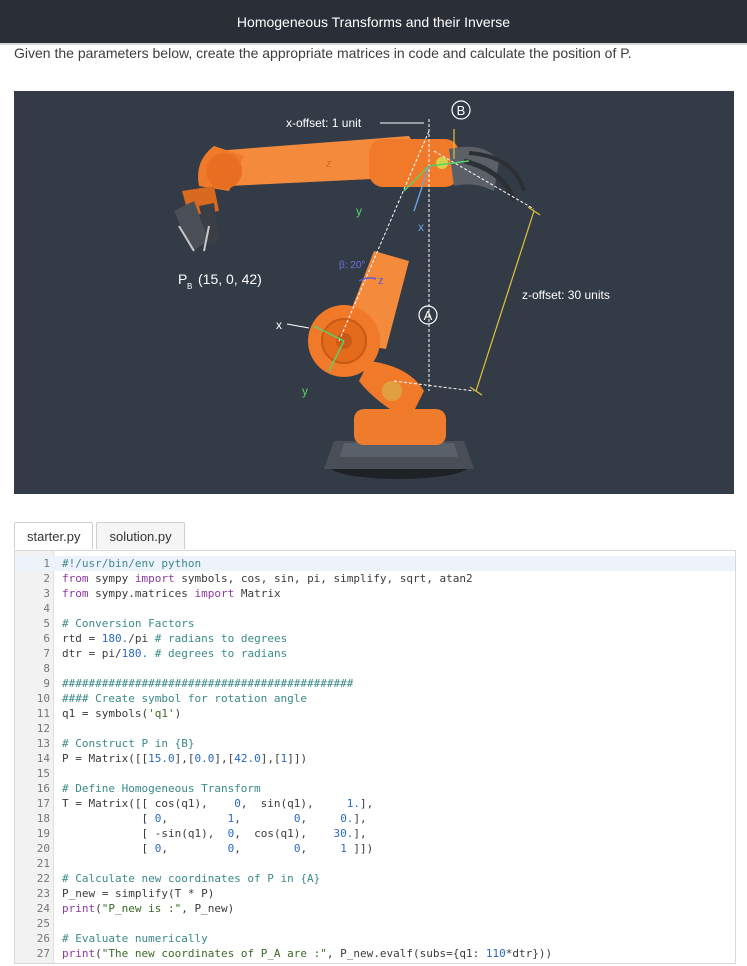 The image size is (747, 966). I want to click on code-line: 5 # Conversion Factors, so click(375, 623).